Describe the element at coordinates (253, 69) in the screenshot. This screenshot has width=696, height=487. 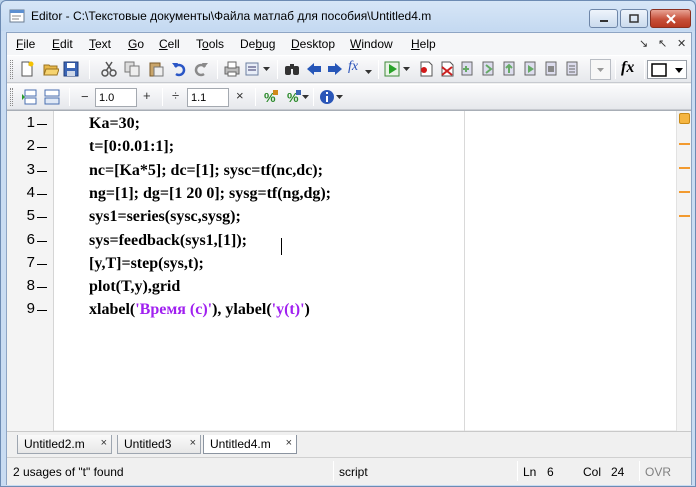
I see `format-icon` at that location.